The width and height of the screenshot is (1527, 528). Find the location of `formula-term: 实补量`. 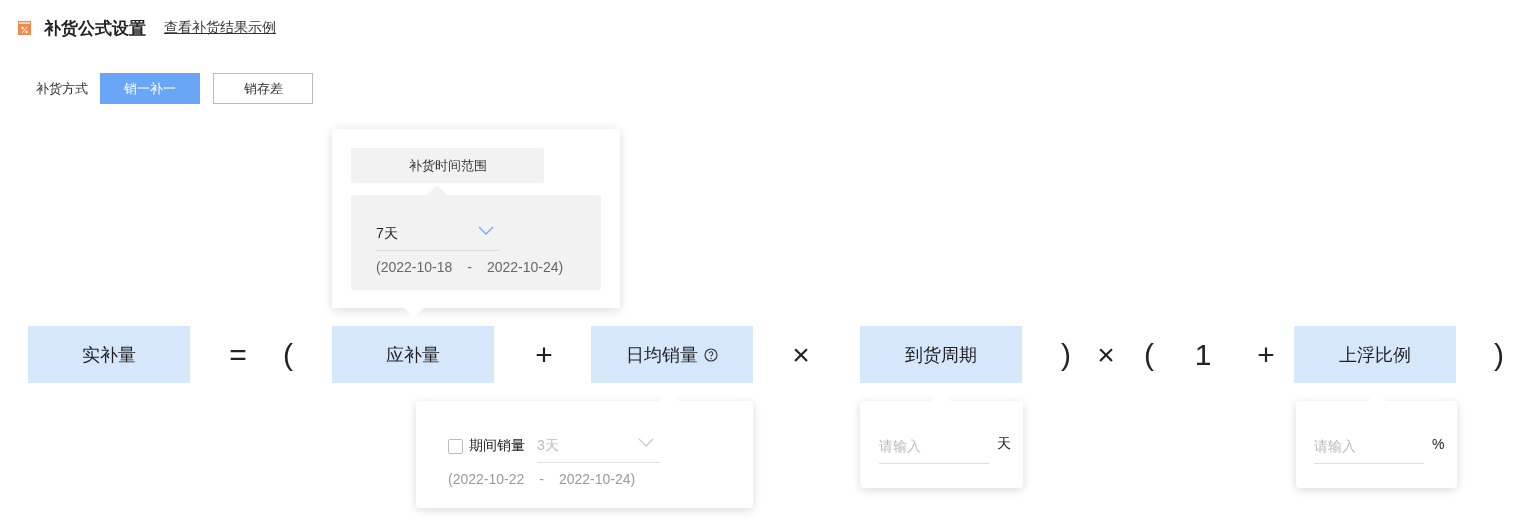

formula-term: 实补量 is located at coordinates (109, 354).